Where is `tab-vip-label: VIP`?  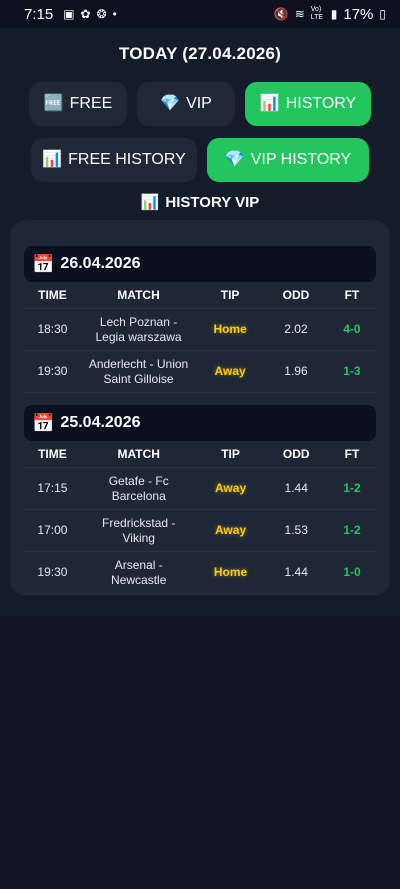
tab-vip-label: VIP is located at coordinates (199, 103).